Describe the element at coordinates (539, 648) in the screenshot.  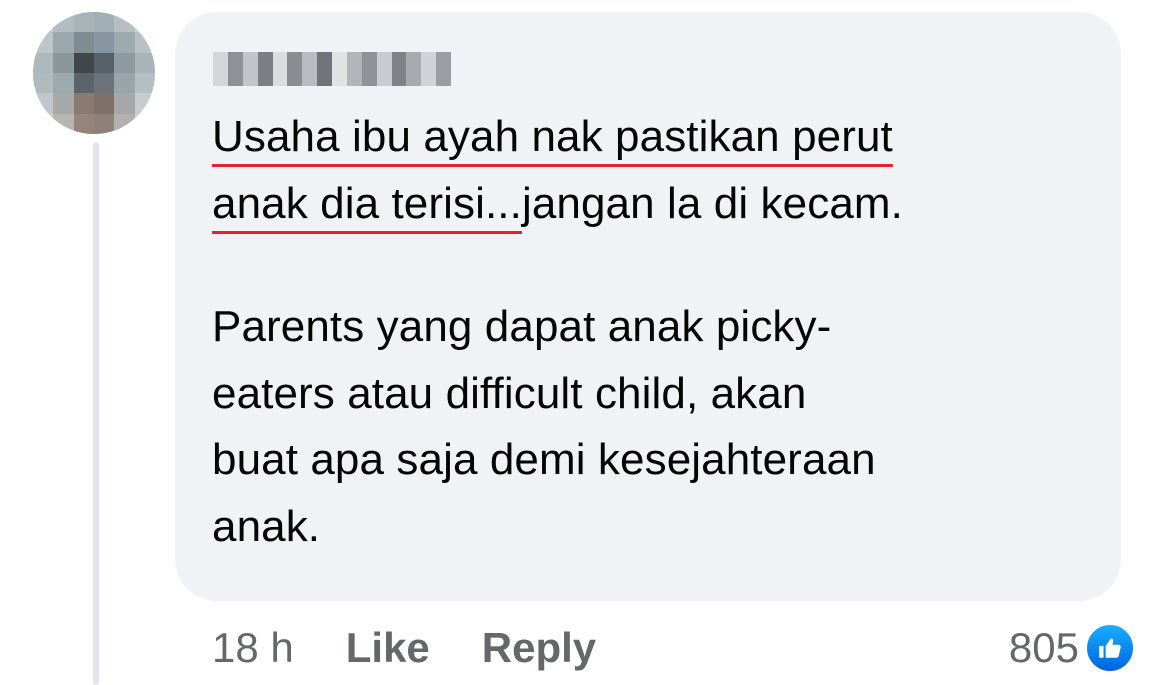
I see `reply-button: Reply` at that location.